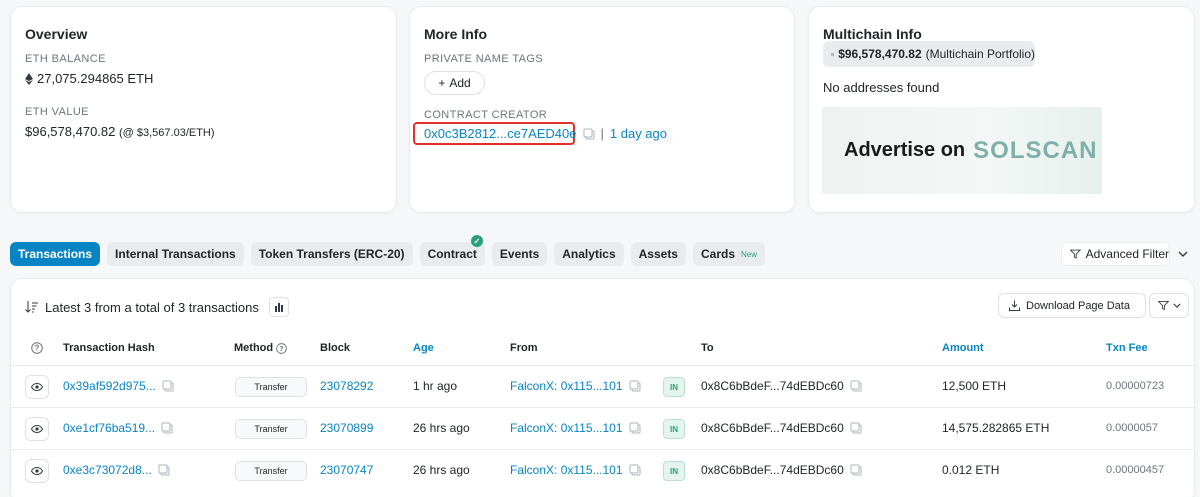 The height and width of the screenshot is (497, 1200). I want to click on col-amount: Amount, so click(963, 348).